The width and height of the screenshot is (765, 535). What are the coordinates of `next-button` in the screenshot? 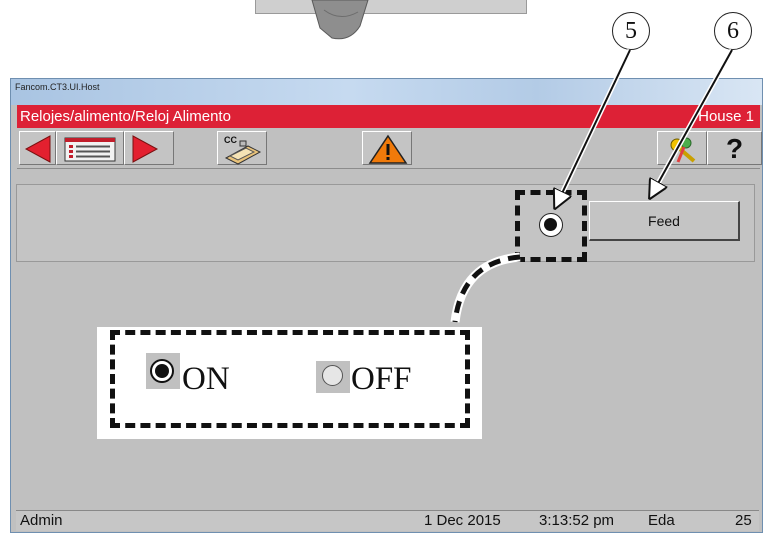 It's located at (149, 148).